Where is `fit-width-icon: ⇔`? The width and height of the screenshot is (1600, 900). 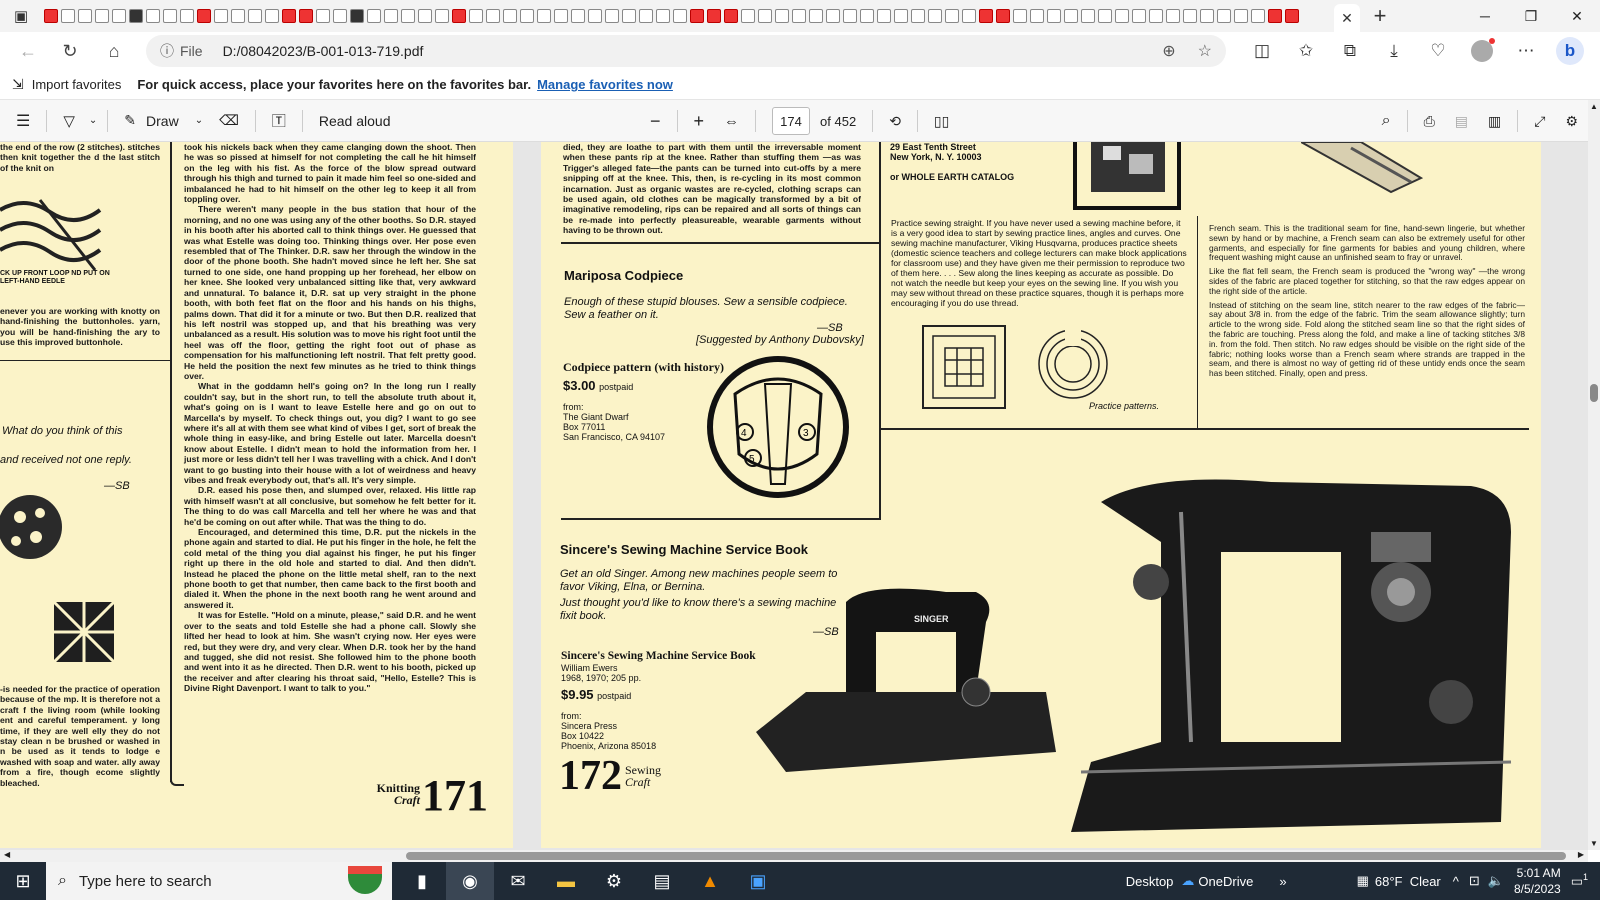
fit-width-icon: ⇔ is located at coordinates (731, 121).